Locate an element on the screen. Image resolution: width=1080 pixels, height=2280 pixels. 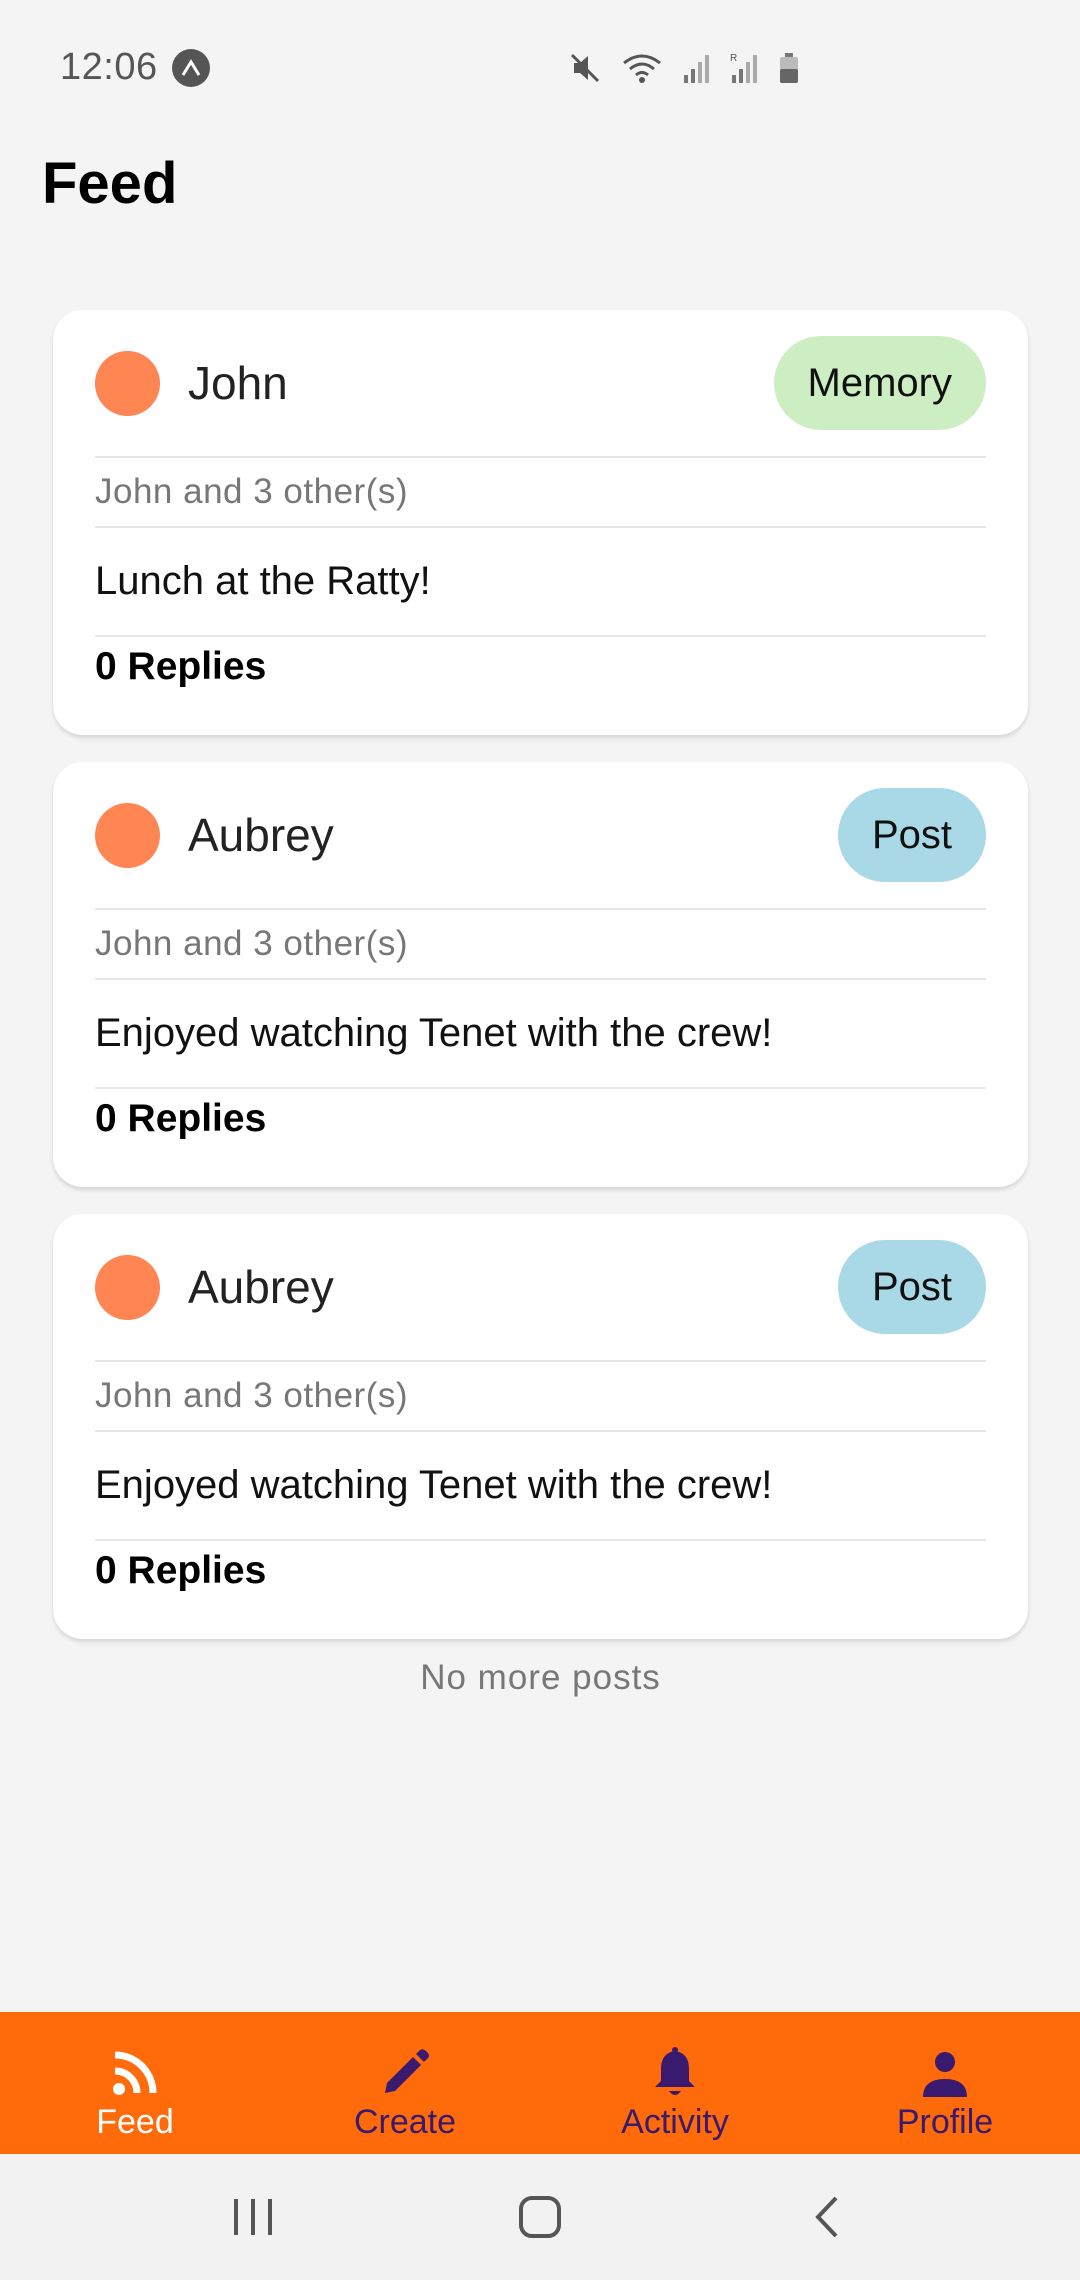
status-icons: R is located at coordinates (684, 68).